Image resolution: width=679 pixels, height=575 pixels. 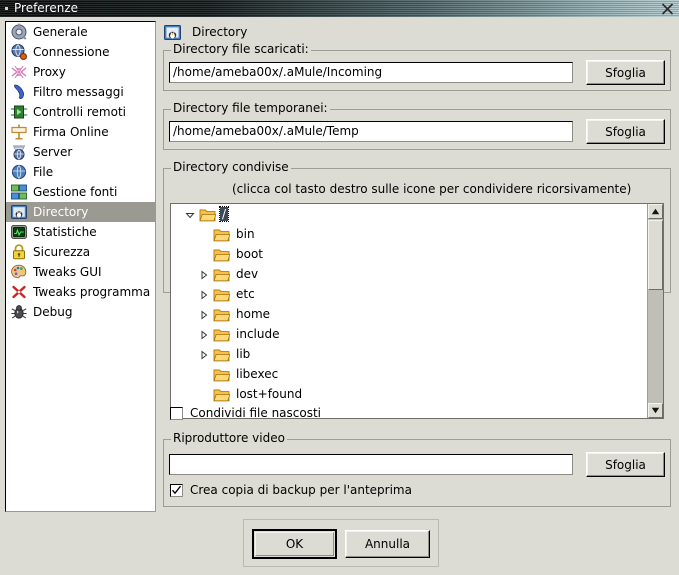 I want to click on browse-downloads-button: Sfoglia, so click(x=625, y=72).